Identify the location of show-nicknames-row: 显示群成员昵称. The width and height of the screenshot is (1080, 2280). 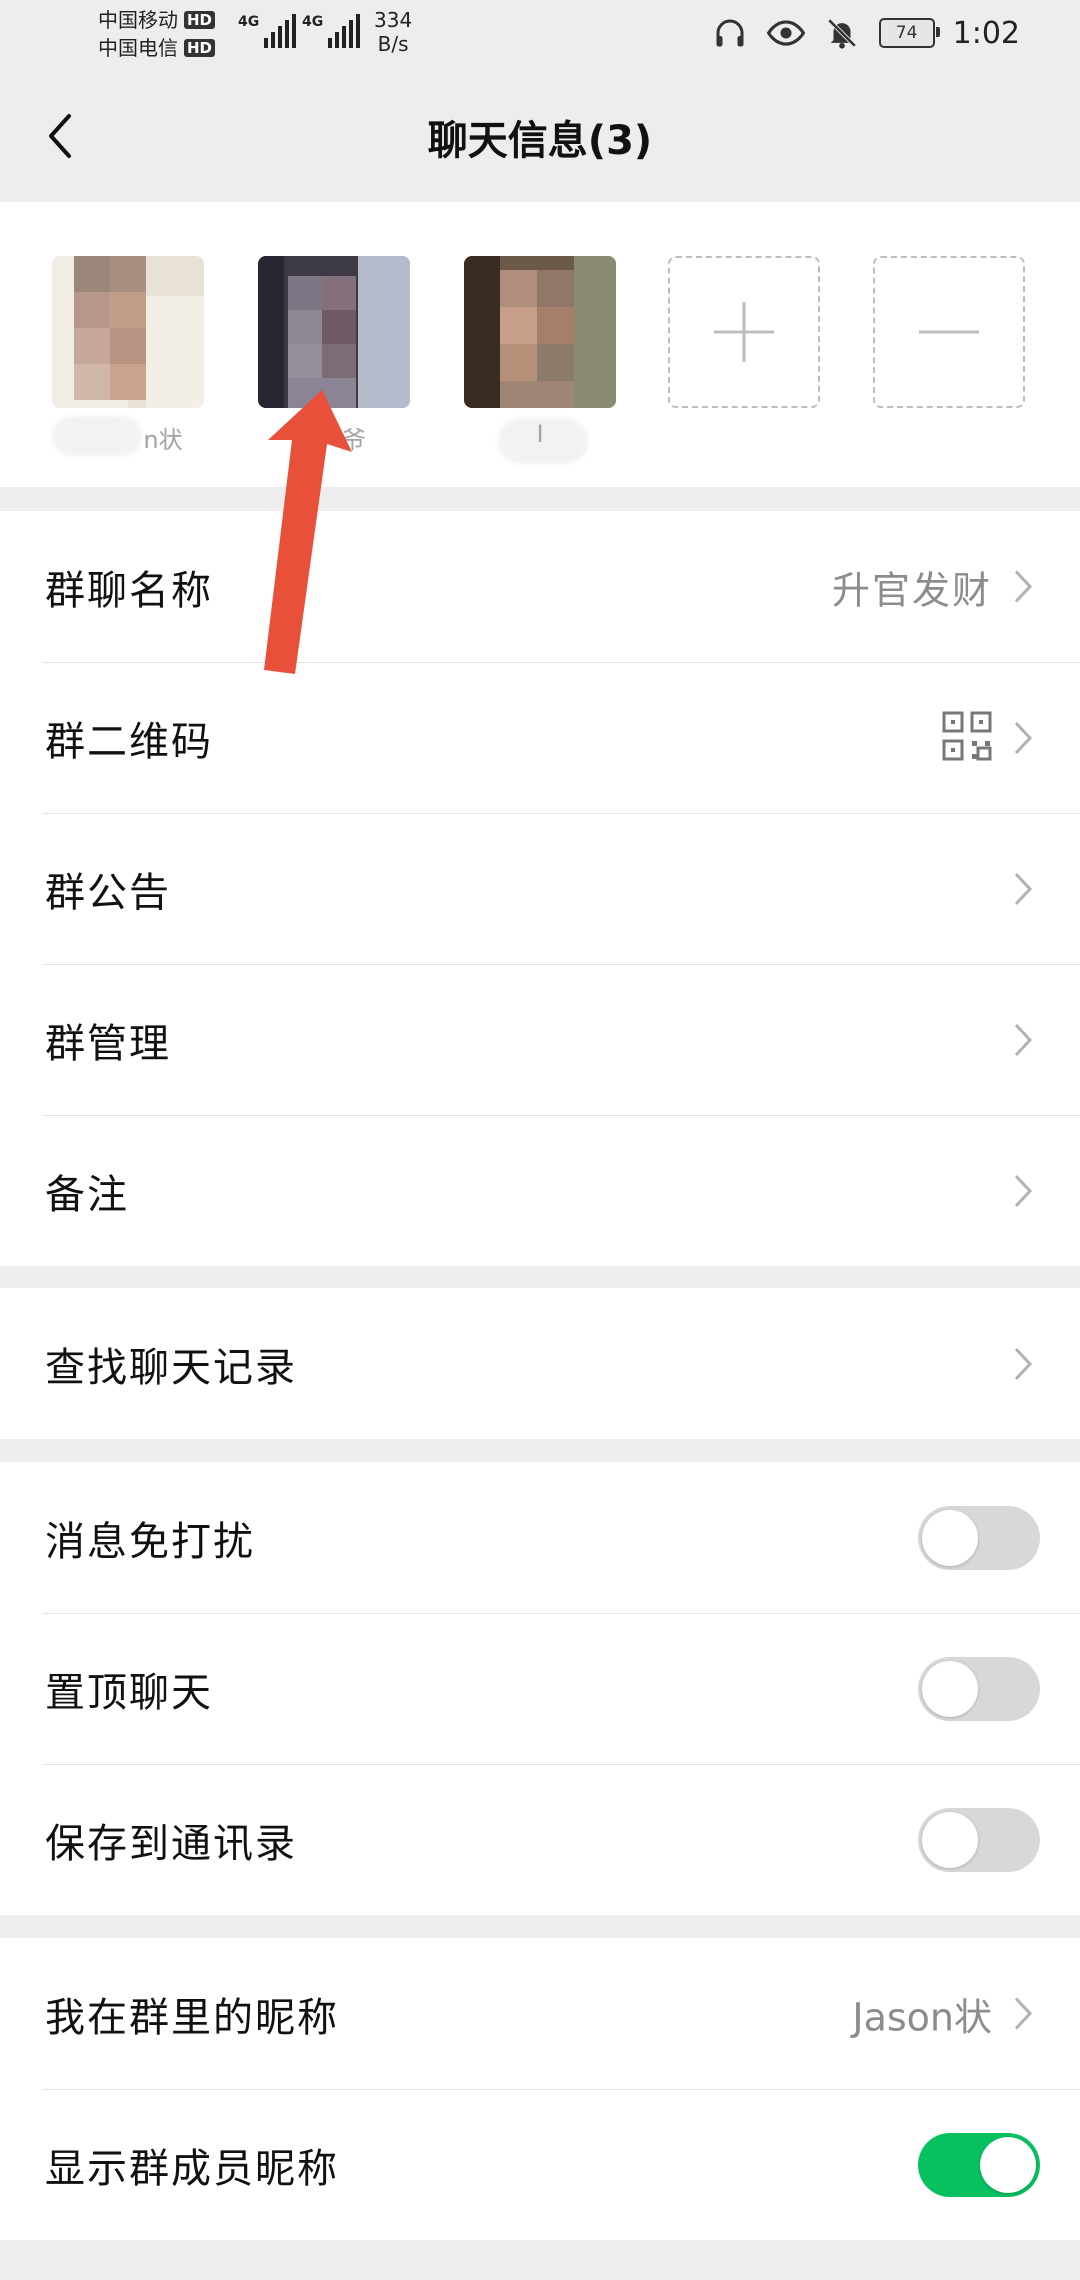
(540, 2164).